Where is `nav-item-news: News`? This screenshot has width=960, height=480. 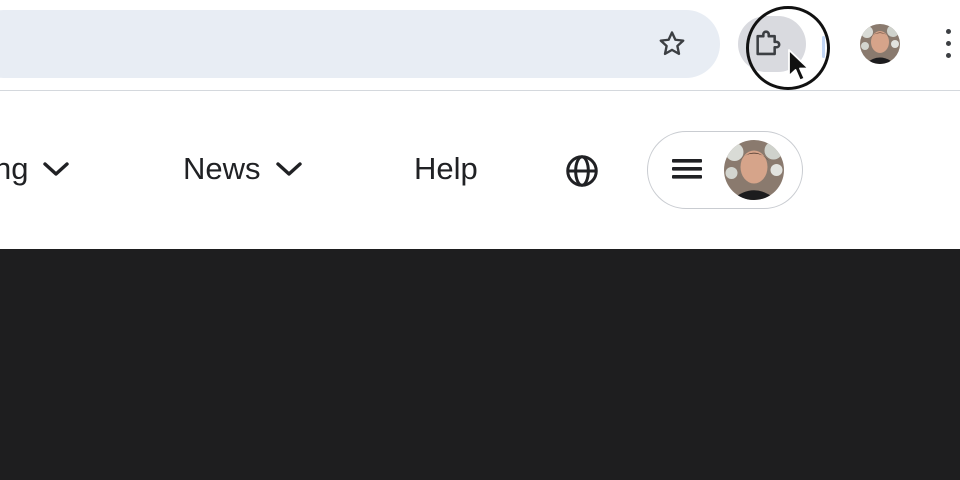 nav-item-news: News is located at coordinates (243, 169).